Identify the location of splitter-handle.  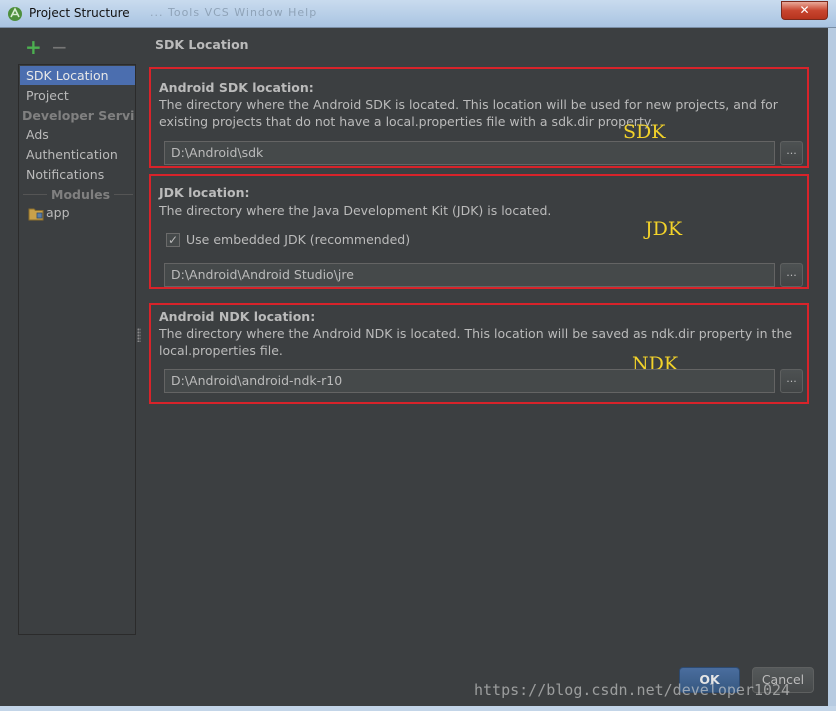
(139, 335).